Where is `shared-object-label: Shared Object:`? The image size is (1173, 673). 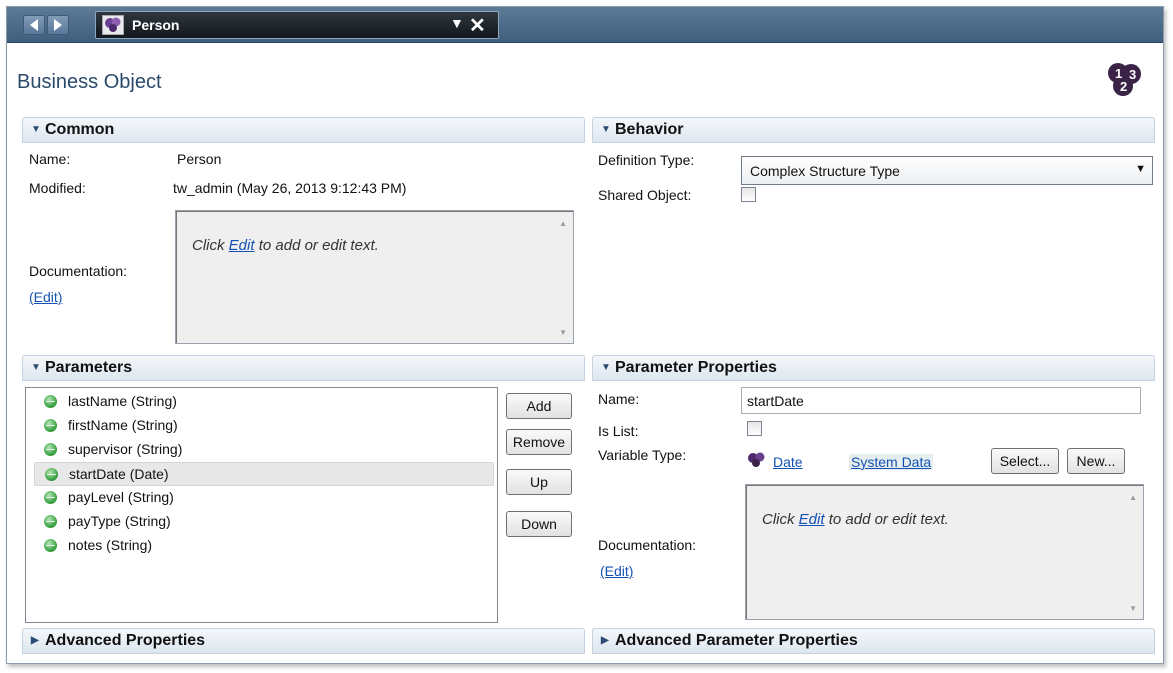 shared-object-label: Shared Object: is located at coordinates (645, 195).